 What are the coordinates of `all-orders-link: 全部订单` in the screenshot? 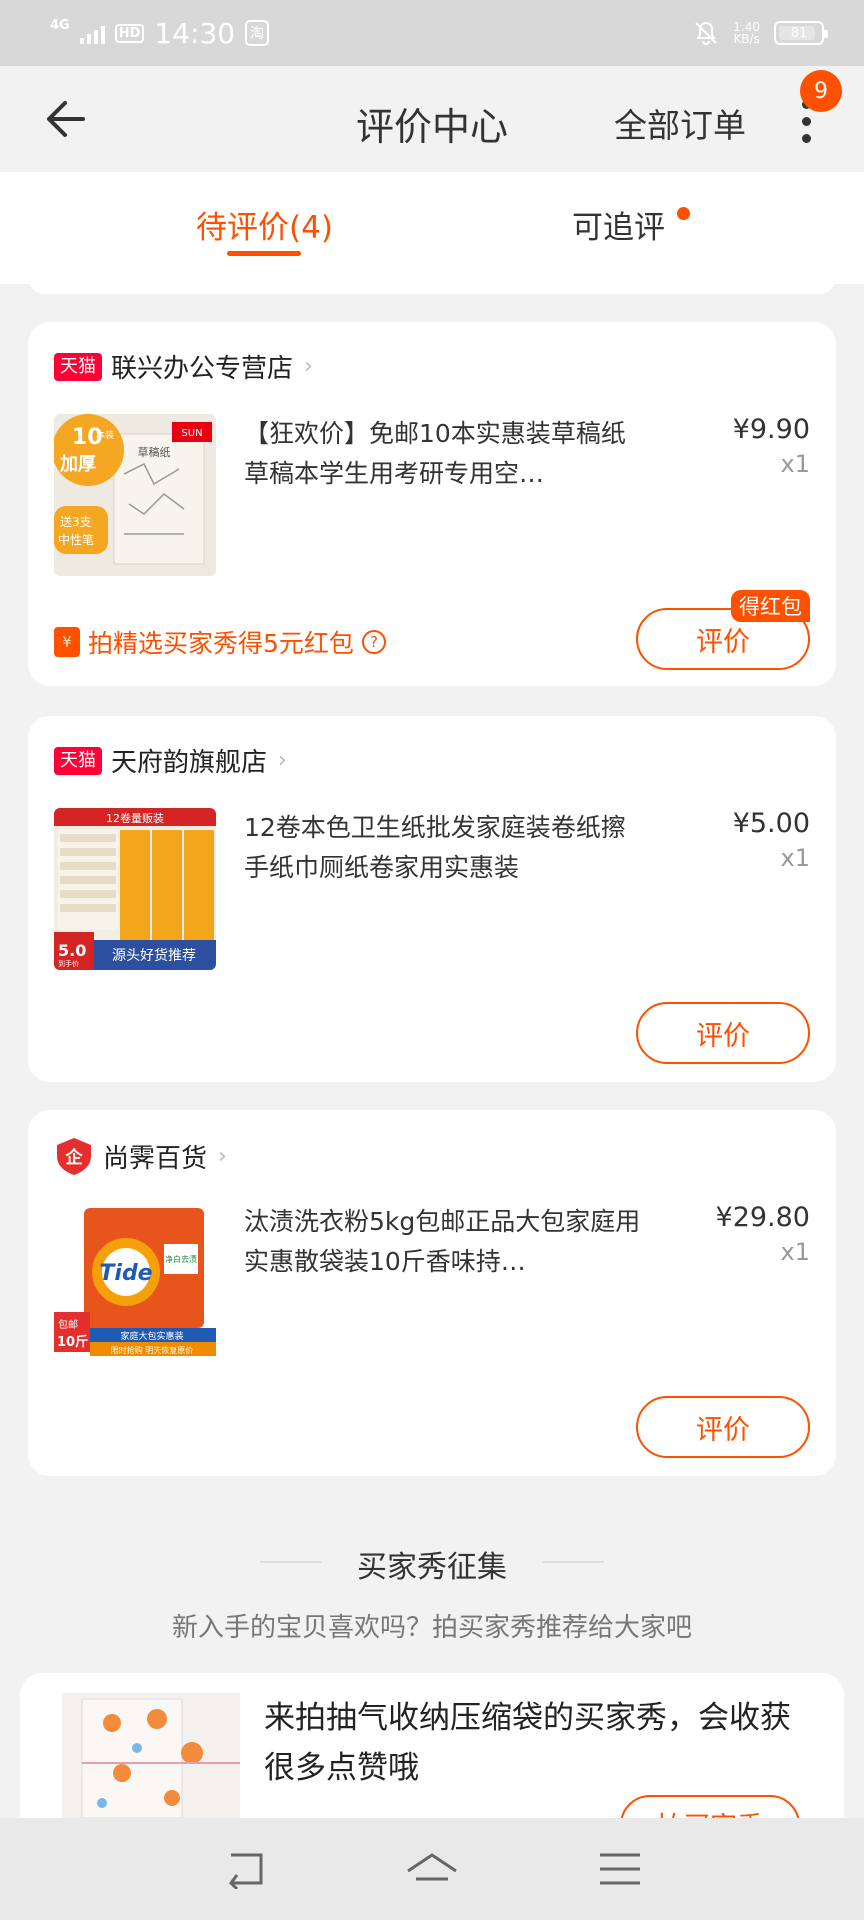 It's located at (680, 123).